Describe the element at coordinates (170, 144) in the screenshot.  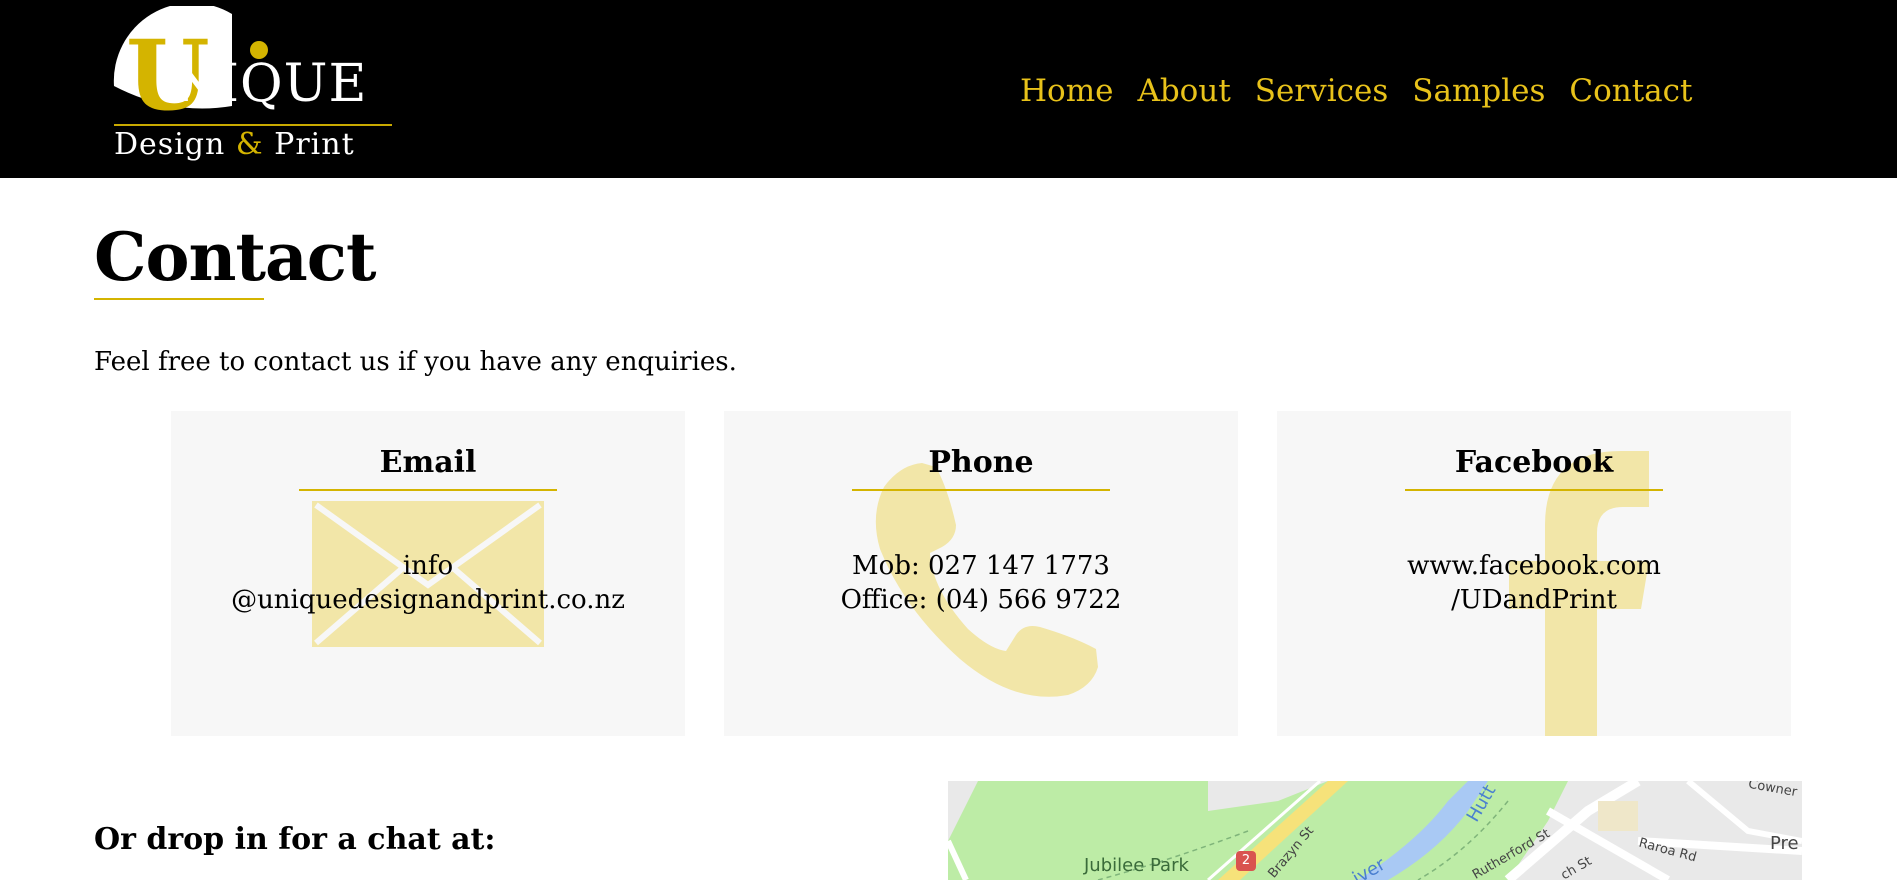
I see `logo-sub-left: Design` at that location.